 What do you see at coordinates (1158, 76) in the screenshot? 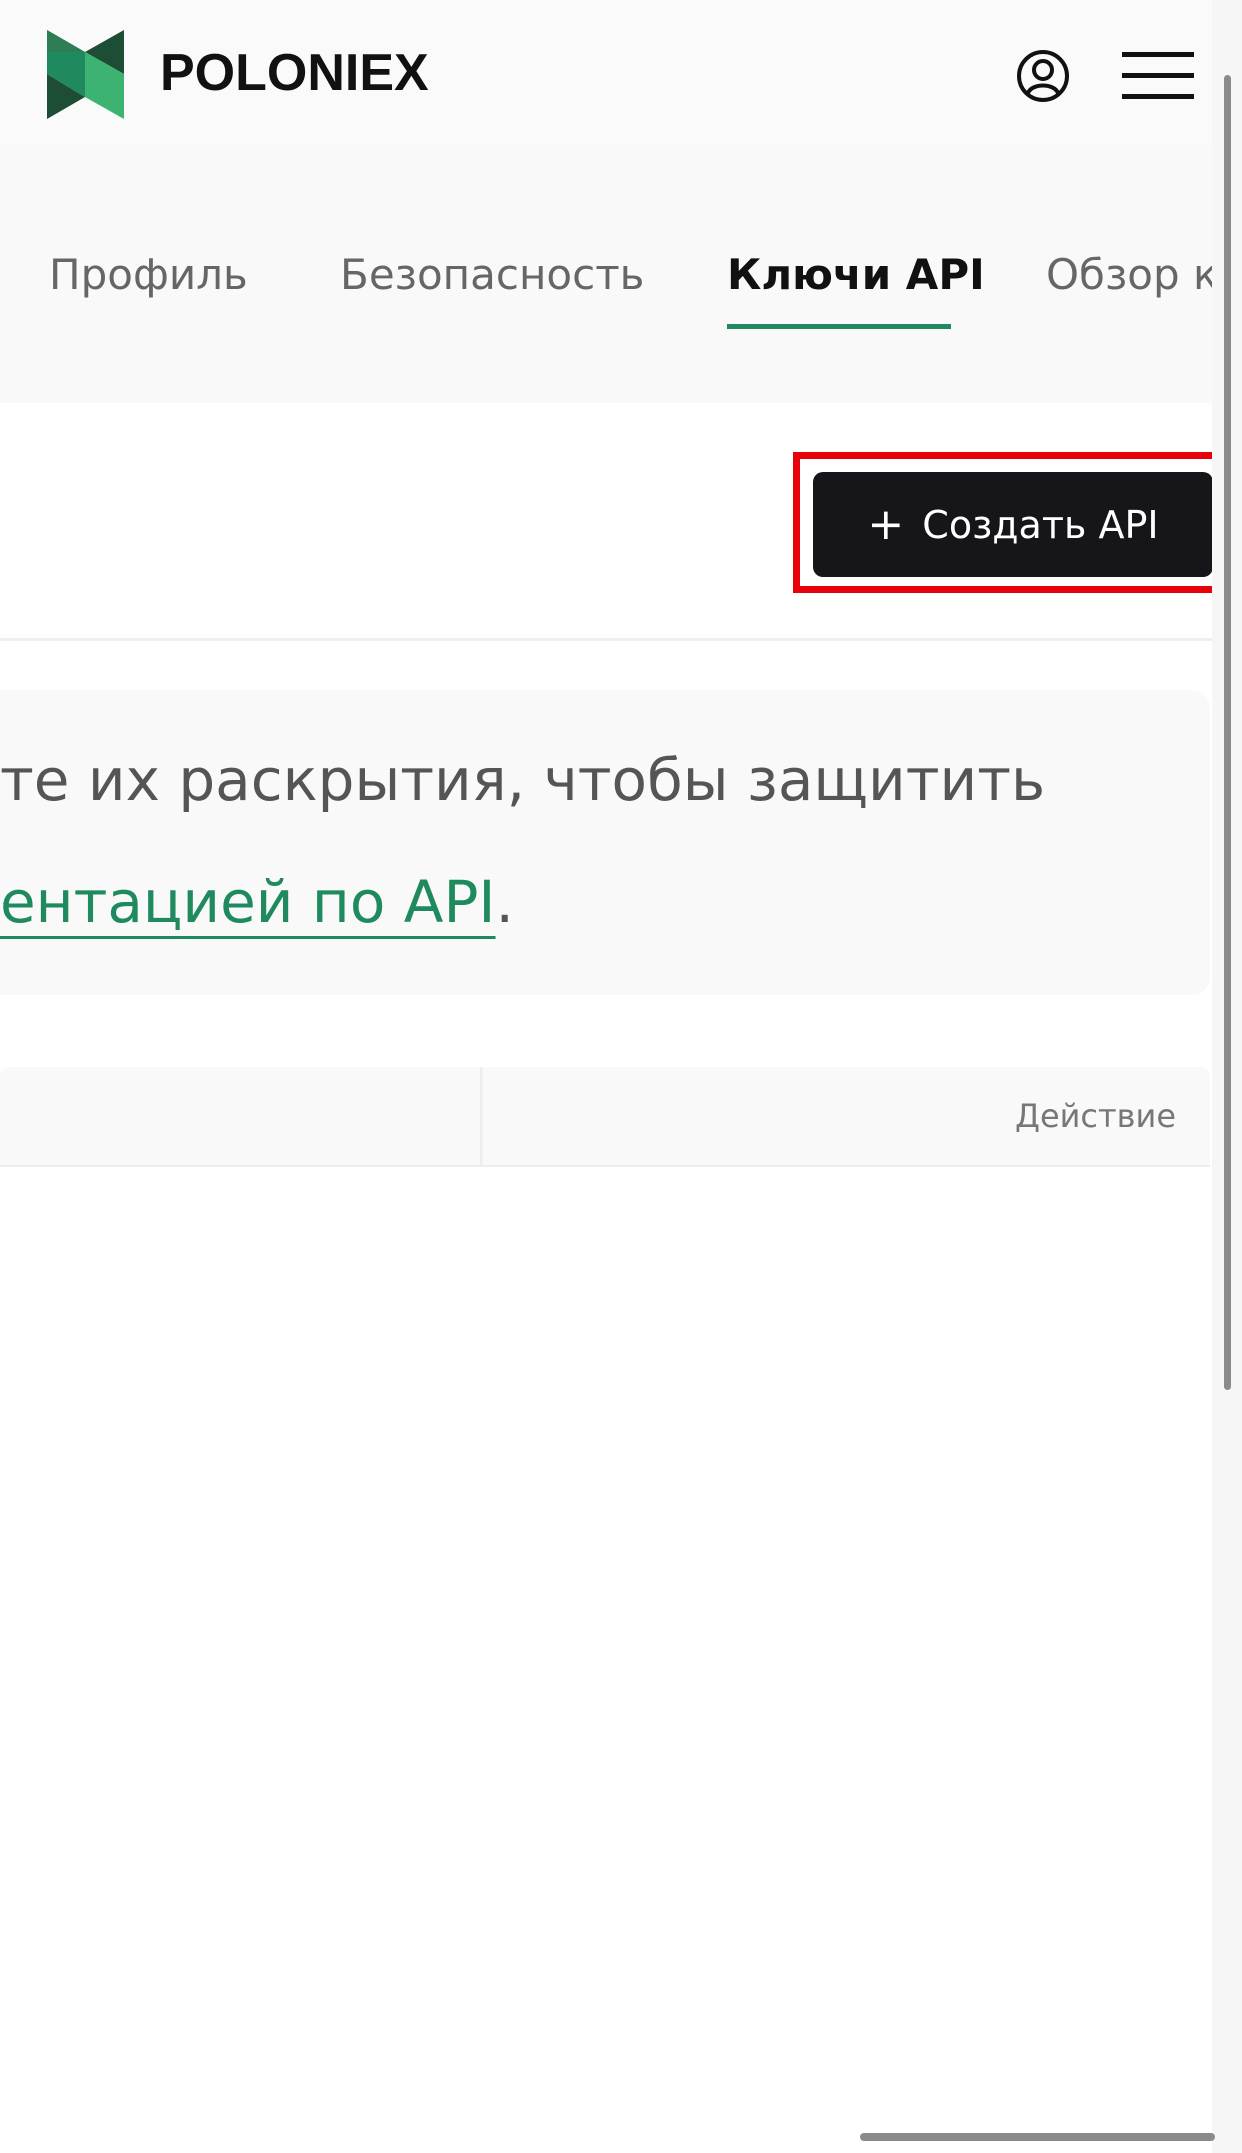
I see `hamburger-menu-icon` at bounding box center [1158, 76].